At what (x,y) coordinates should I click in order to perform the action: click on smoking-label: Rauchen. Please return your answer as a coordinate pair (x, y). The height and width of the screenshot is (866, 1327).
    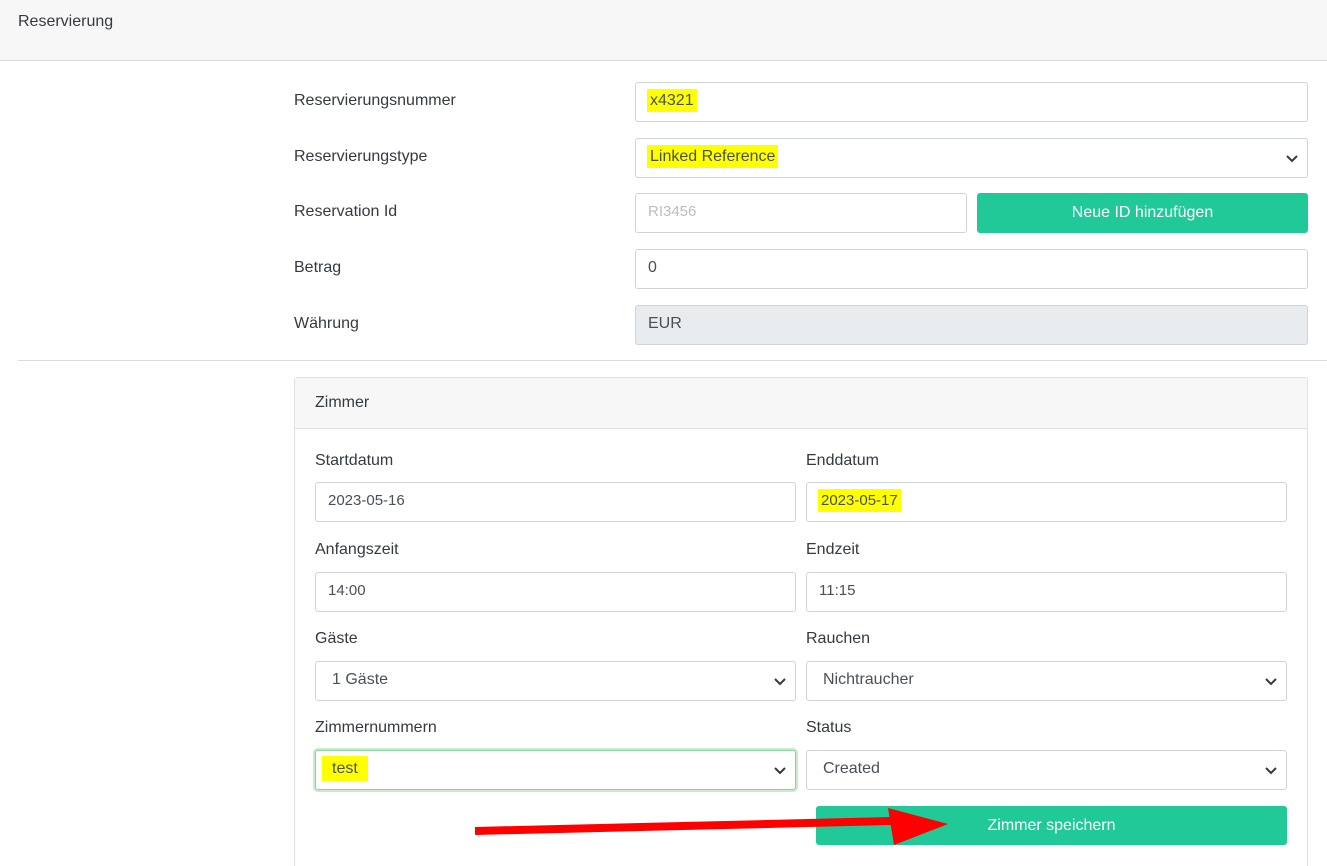
    Looking at the image, I should click on (838, 638).